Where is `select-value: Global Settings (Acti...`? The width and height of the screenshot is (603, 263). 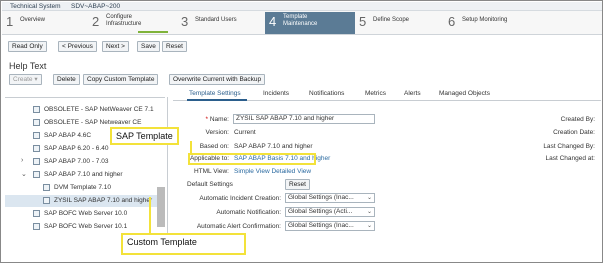
select-value: Global Settings (Acti... is located at coordinates (320, 211).